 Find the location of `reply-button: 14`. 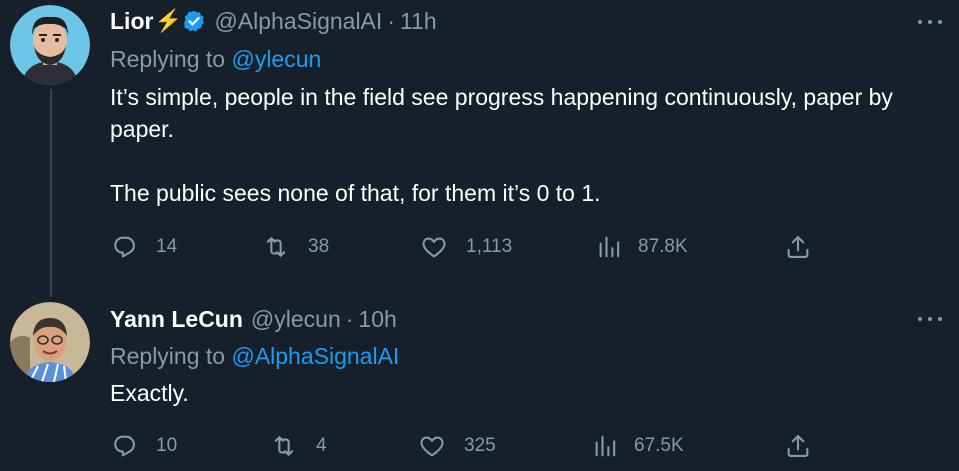

reply-button: 14 is located at coordinates (143, 247).